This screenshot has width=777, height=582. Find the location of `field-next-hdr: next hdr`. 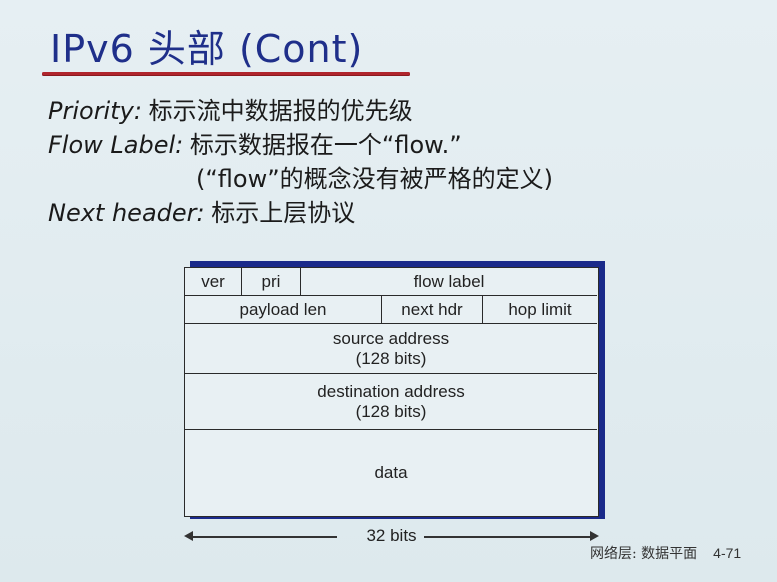

field-next-hdr: next hdr is located at coordinates (432, 310).